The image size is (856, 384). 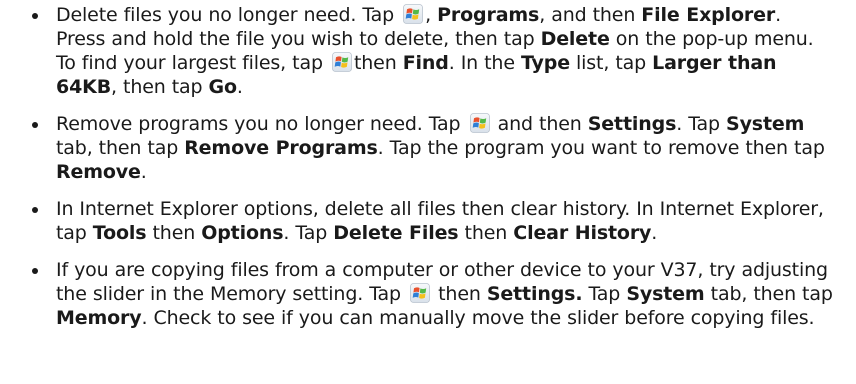 What do you see at coordinates (534, 294) in the screenshot?
I see `bold-term: Settings.` at bounding box center [534, 294].